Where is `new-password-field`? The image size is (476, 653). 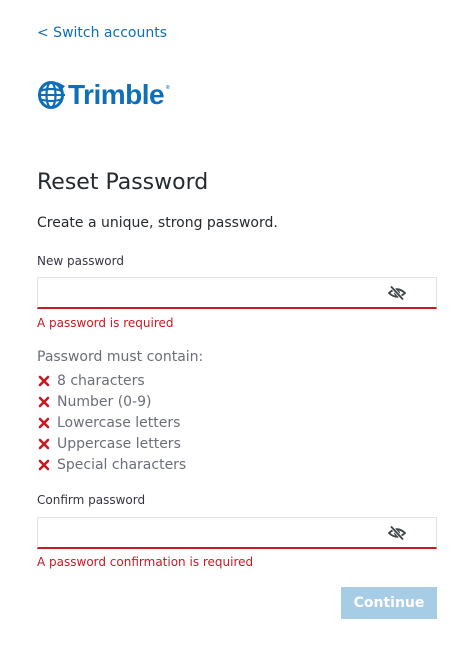 new-password-field is located at coordinates (237, 293).